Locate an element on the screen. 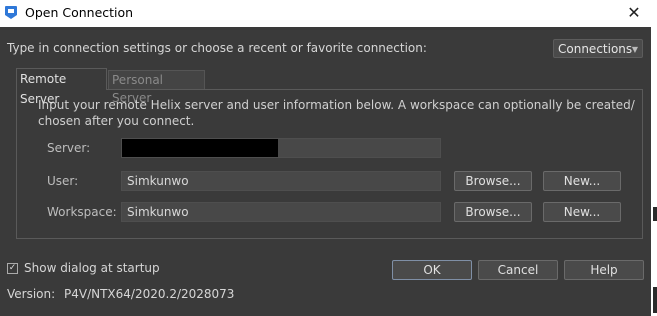 This screenshot has width=657, height=316. cancel-button: Cancel is located at coordinates (518, 270).